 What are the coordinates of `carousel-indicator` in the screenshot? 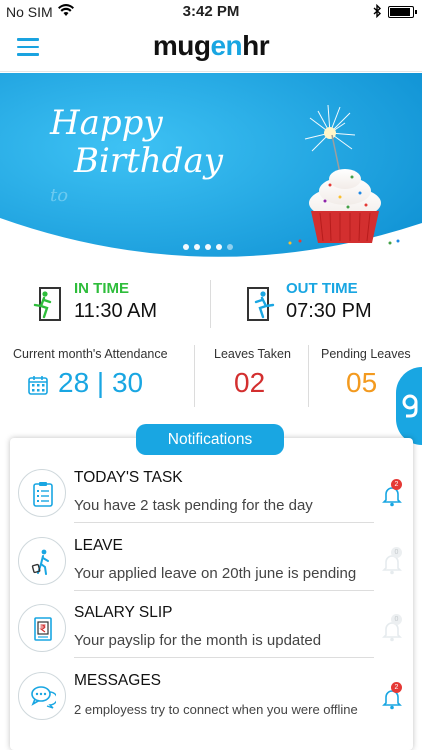 It's located at (208, 247).